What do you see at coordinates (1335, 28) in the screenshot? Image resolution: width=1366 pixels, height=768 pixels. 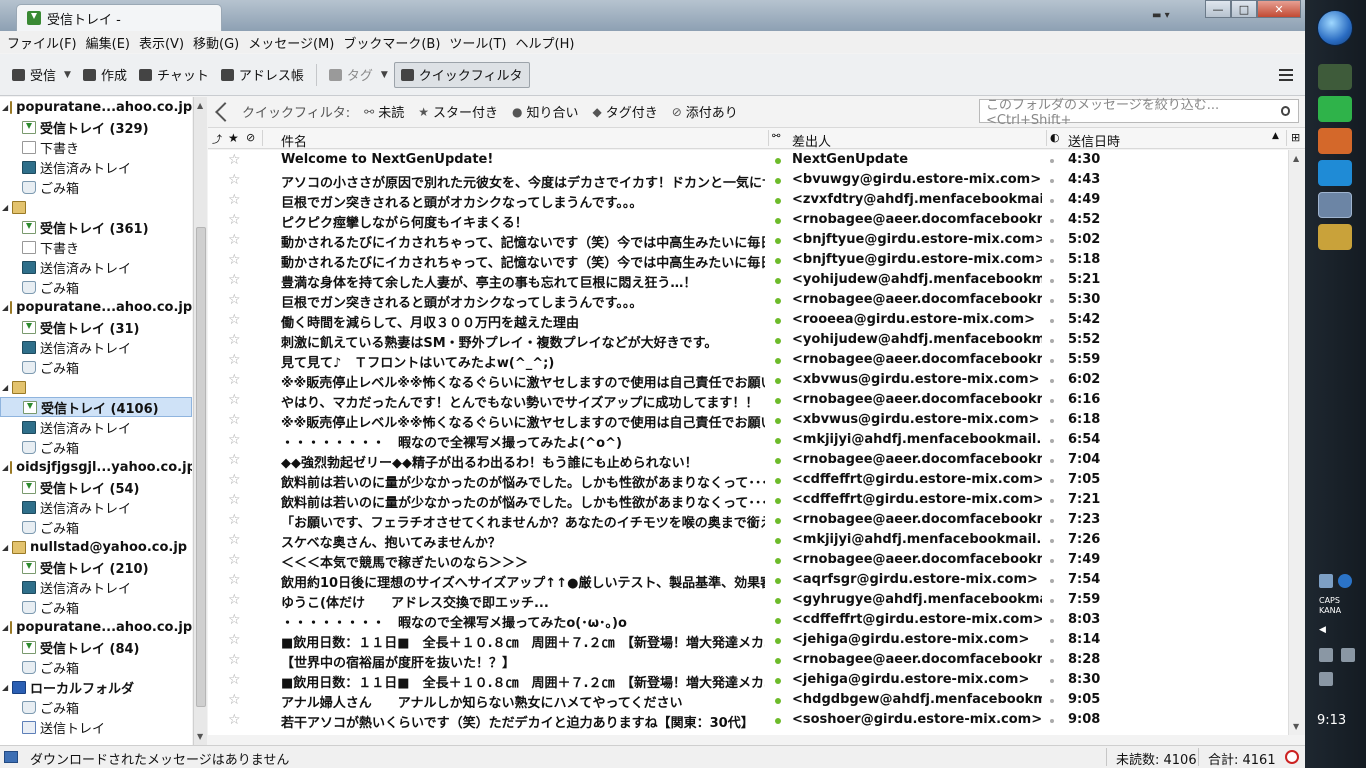 I see `start-button-icon` at bounding box center [1335, 28].